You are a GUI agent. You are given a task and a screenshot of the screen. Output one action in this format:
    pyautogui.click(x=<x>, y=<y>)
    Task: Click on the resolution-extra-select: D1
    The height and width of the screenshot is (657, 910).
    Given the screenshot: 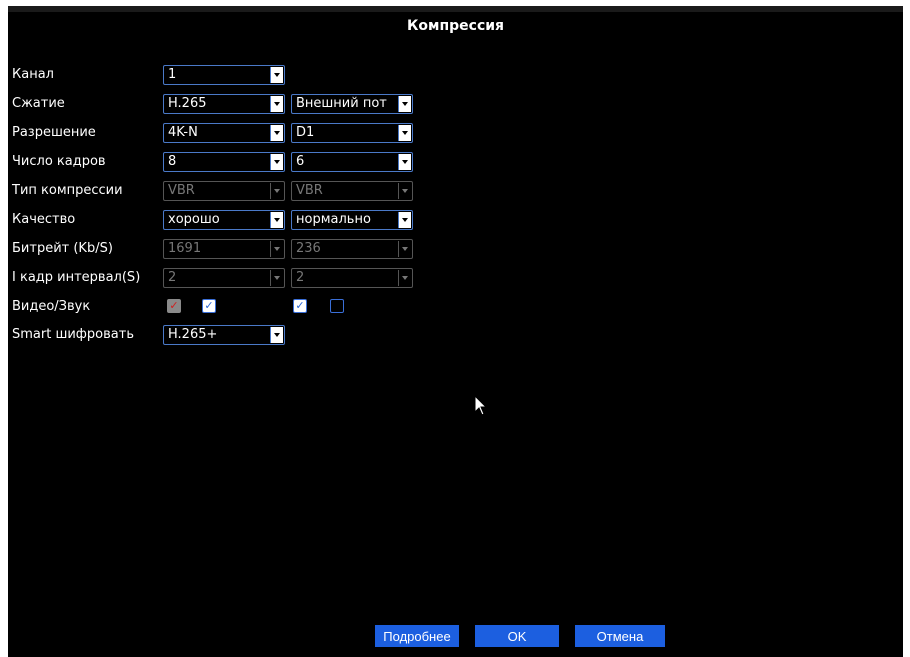 What is the action you would take?
    pyautogui.click(x=352, y=133)
    